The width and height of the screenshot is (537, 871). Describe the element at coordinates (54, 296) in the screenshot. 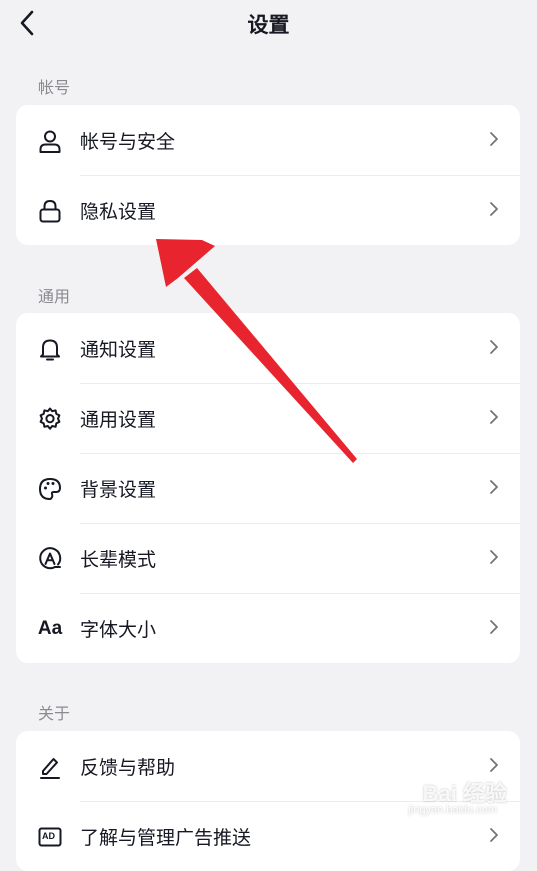

I see `section-label-general: 通用` at that location.